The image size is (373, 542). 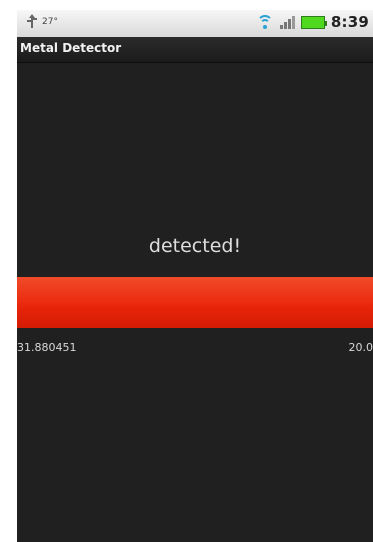 What do you see at coordinates (265, 22) in the screenshot?
I see `wifi-icon` at bounding box center [265, 22].